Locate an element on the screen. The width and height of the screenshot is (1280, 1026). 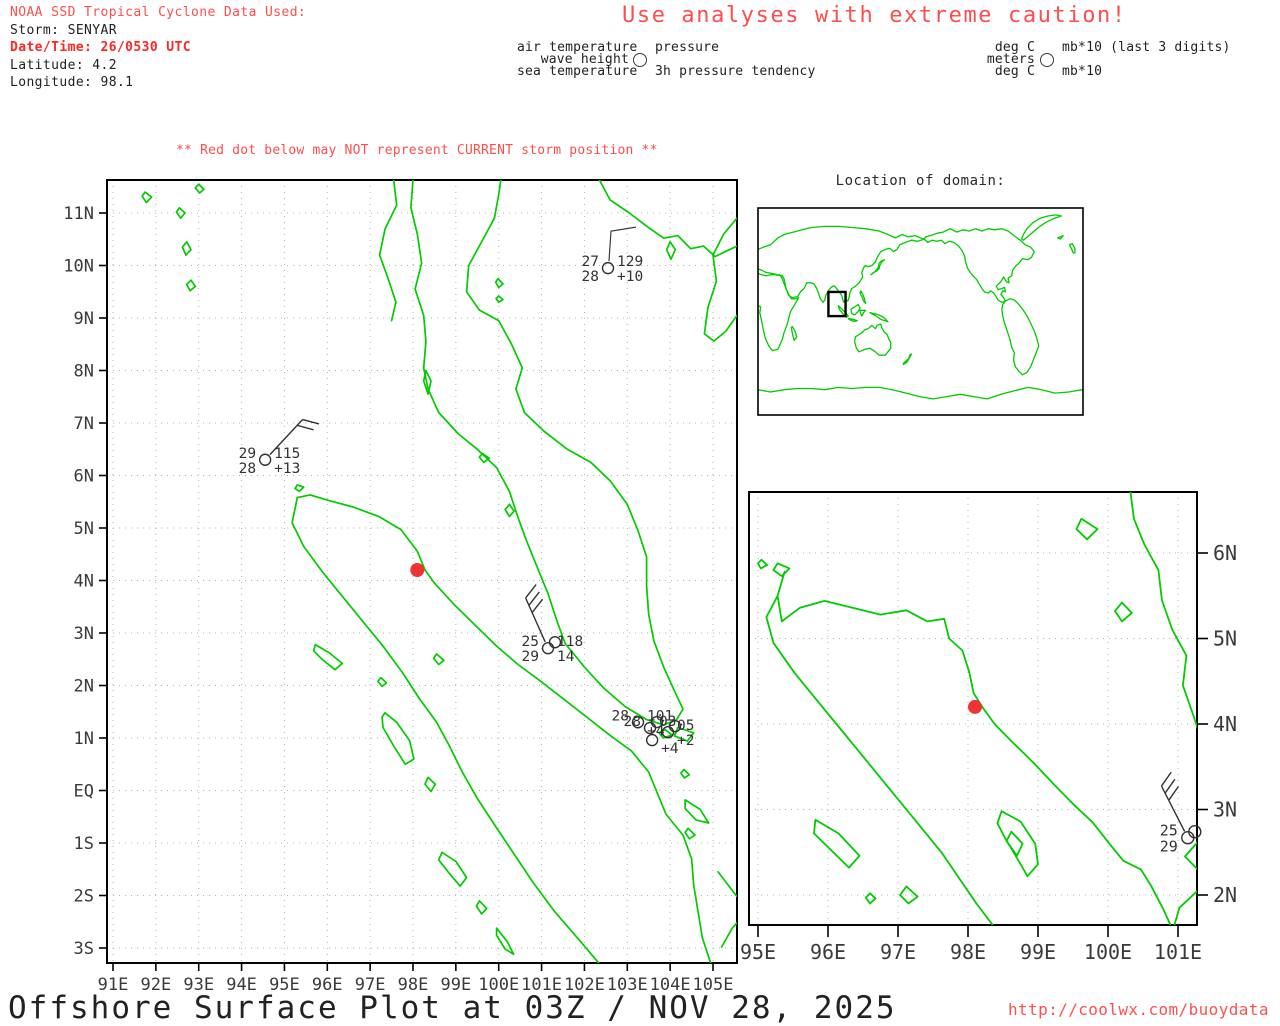
station-pressure: 129 is located at coordinates (630, 262).